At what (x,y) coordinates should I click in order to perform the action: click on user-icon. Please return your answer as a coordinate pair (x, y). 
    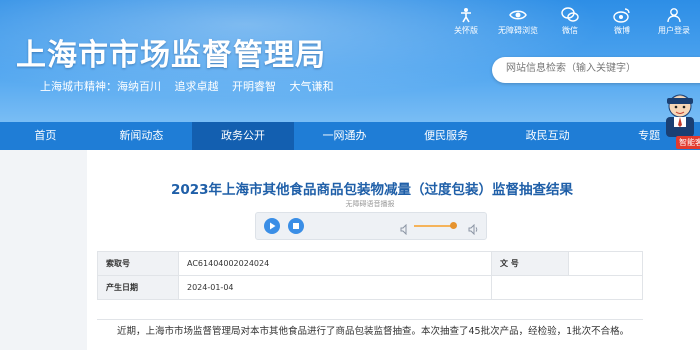
    Looking at the image, I should click on (674, 15).